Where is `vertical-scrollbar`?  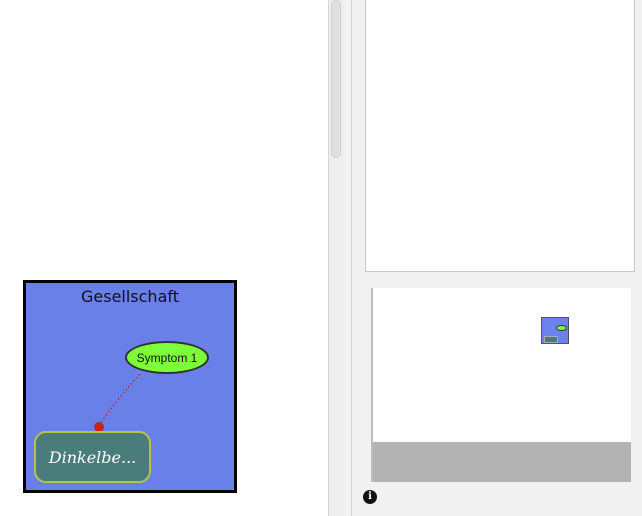
vertical-scrollbar is located at coordinates (336, 258).